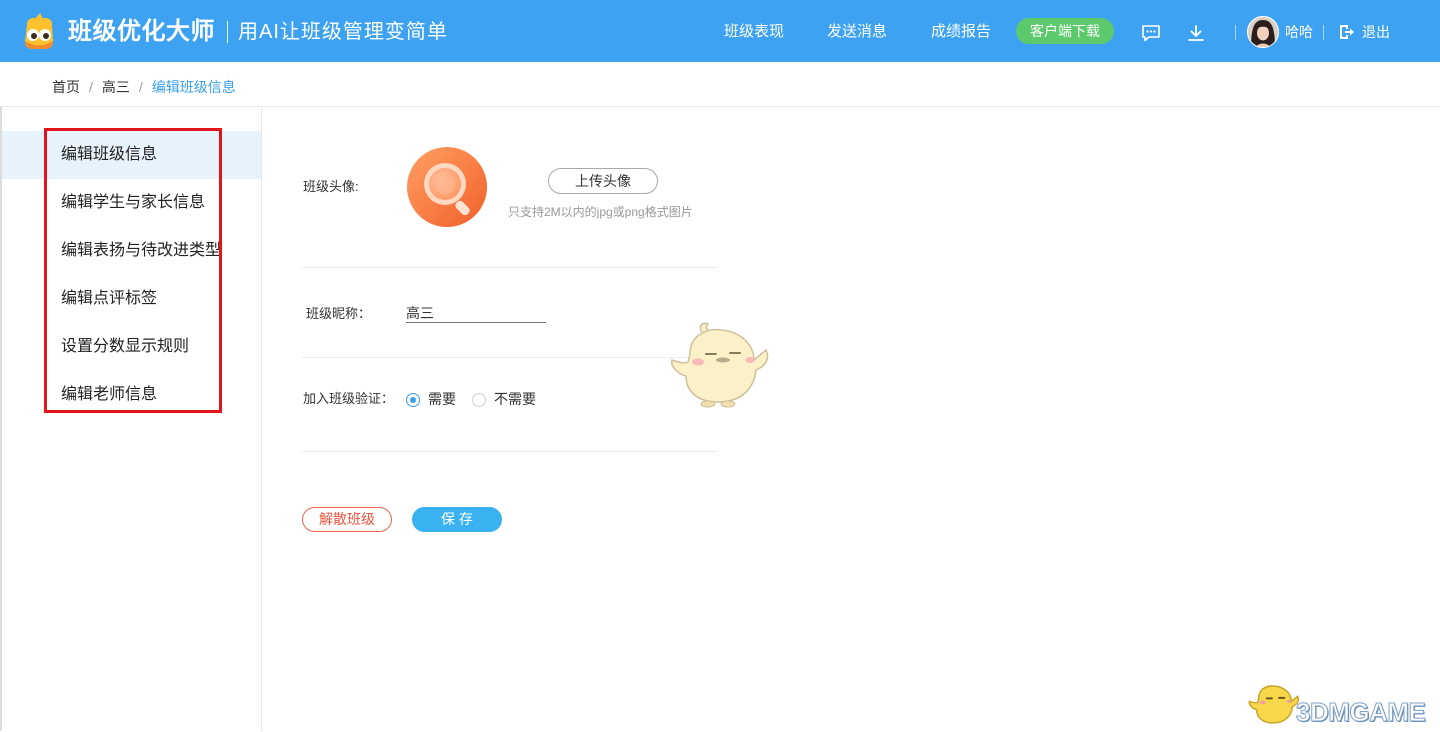 The height and width of the screenshot is (732, 1440). I want to click on watermark-text: 3DMGAME, so click(1360, 712).